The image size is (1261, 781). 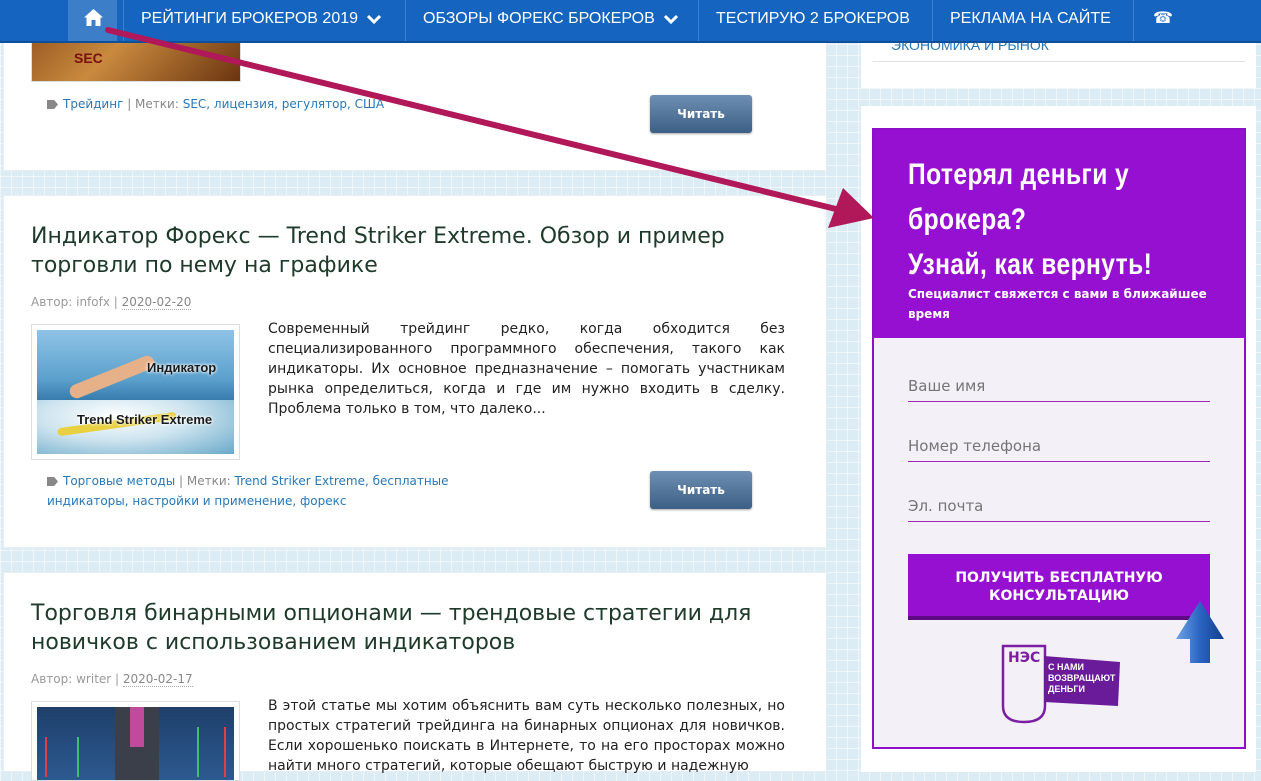 What do you see at coordinates (93, 104) in the screenshot?
I see `category-link: Трейдинг` at bounding box center [93, 104].